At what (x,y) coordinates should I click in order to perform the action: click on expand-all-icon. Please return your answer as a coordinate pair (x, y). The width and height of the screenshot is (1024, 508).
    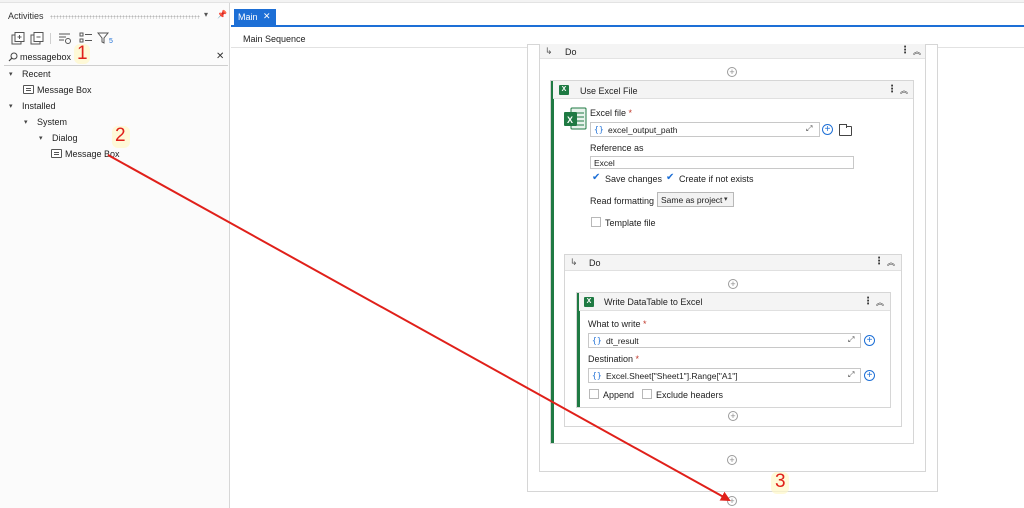
    Looking at the image, I should click on (18, 38).